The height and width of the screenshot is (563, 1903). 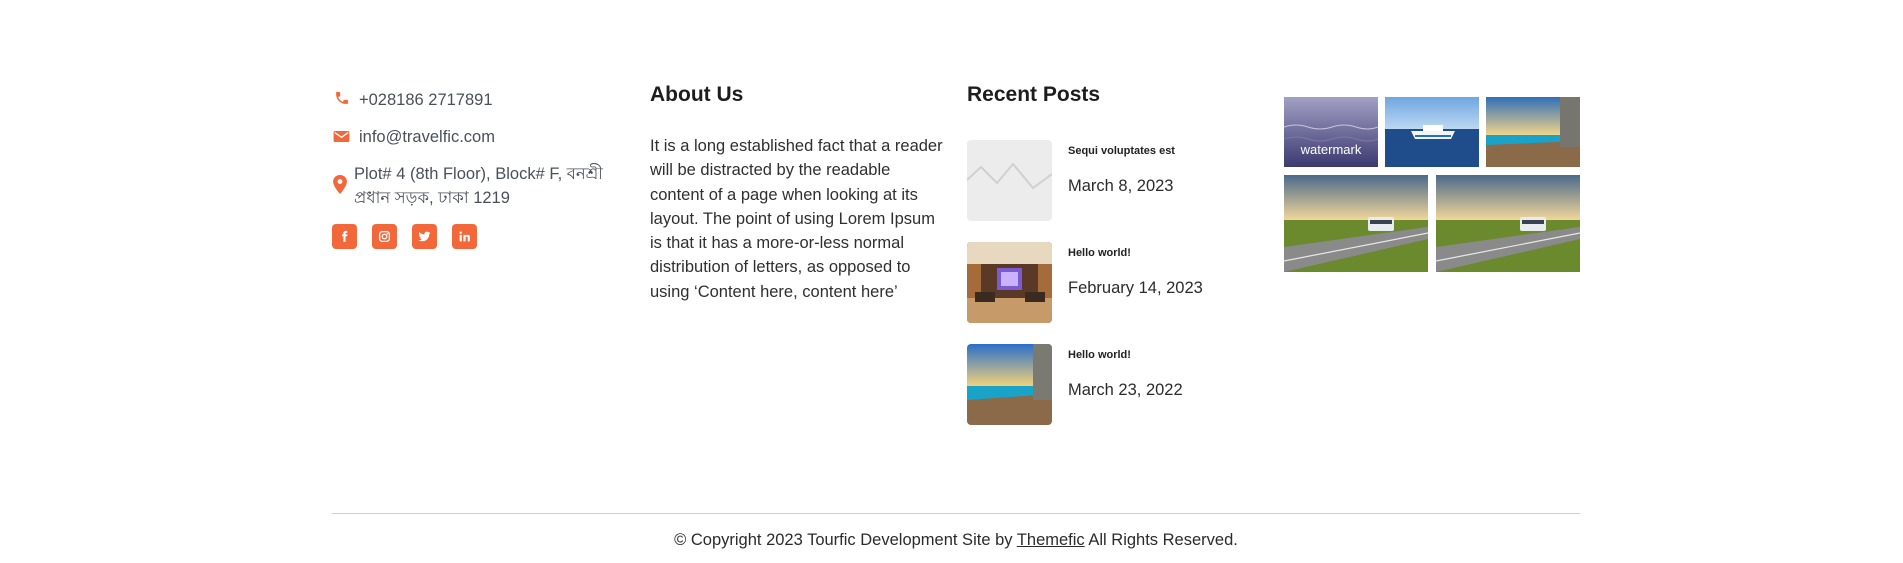 What do you see at coordinates (482, 236) in the screenshot?
I see `social-links` at bounding box center [482, 236].